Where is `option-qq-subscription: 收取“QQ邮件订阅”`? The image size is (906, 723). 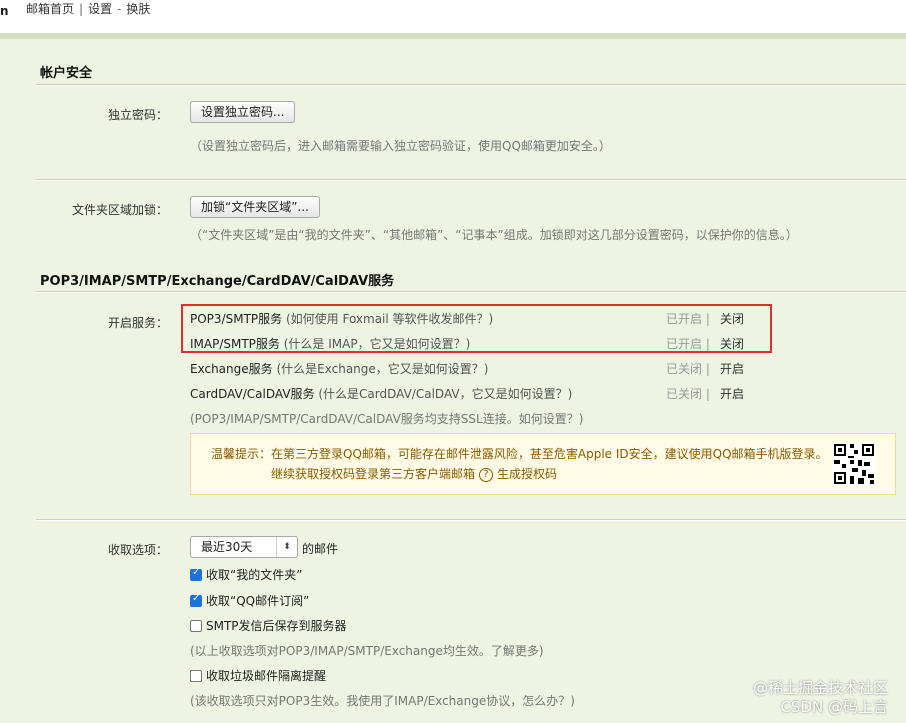
option-qq-subscription: 收取“QQ邮件订阅” is located at coordinates (249, 600).